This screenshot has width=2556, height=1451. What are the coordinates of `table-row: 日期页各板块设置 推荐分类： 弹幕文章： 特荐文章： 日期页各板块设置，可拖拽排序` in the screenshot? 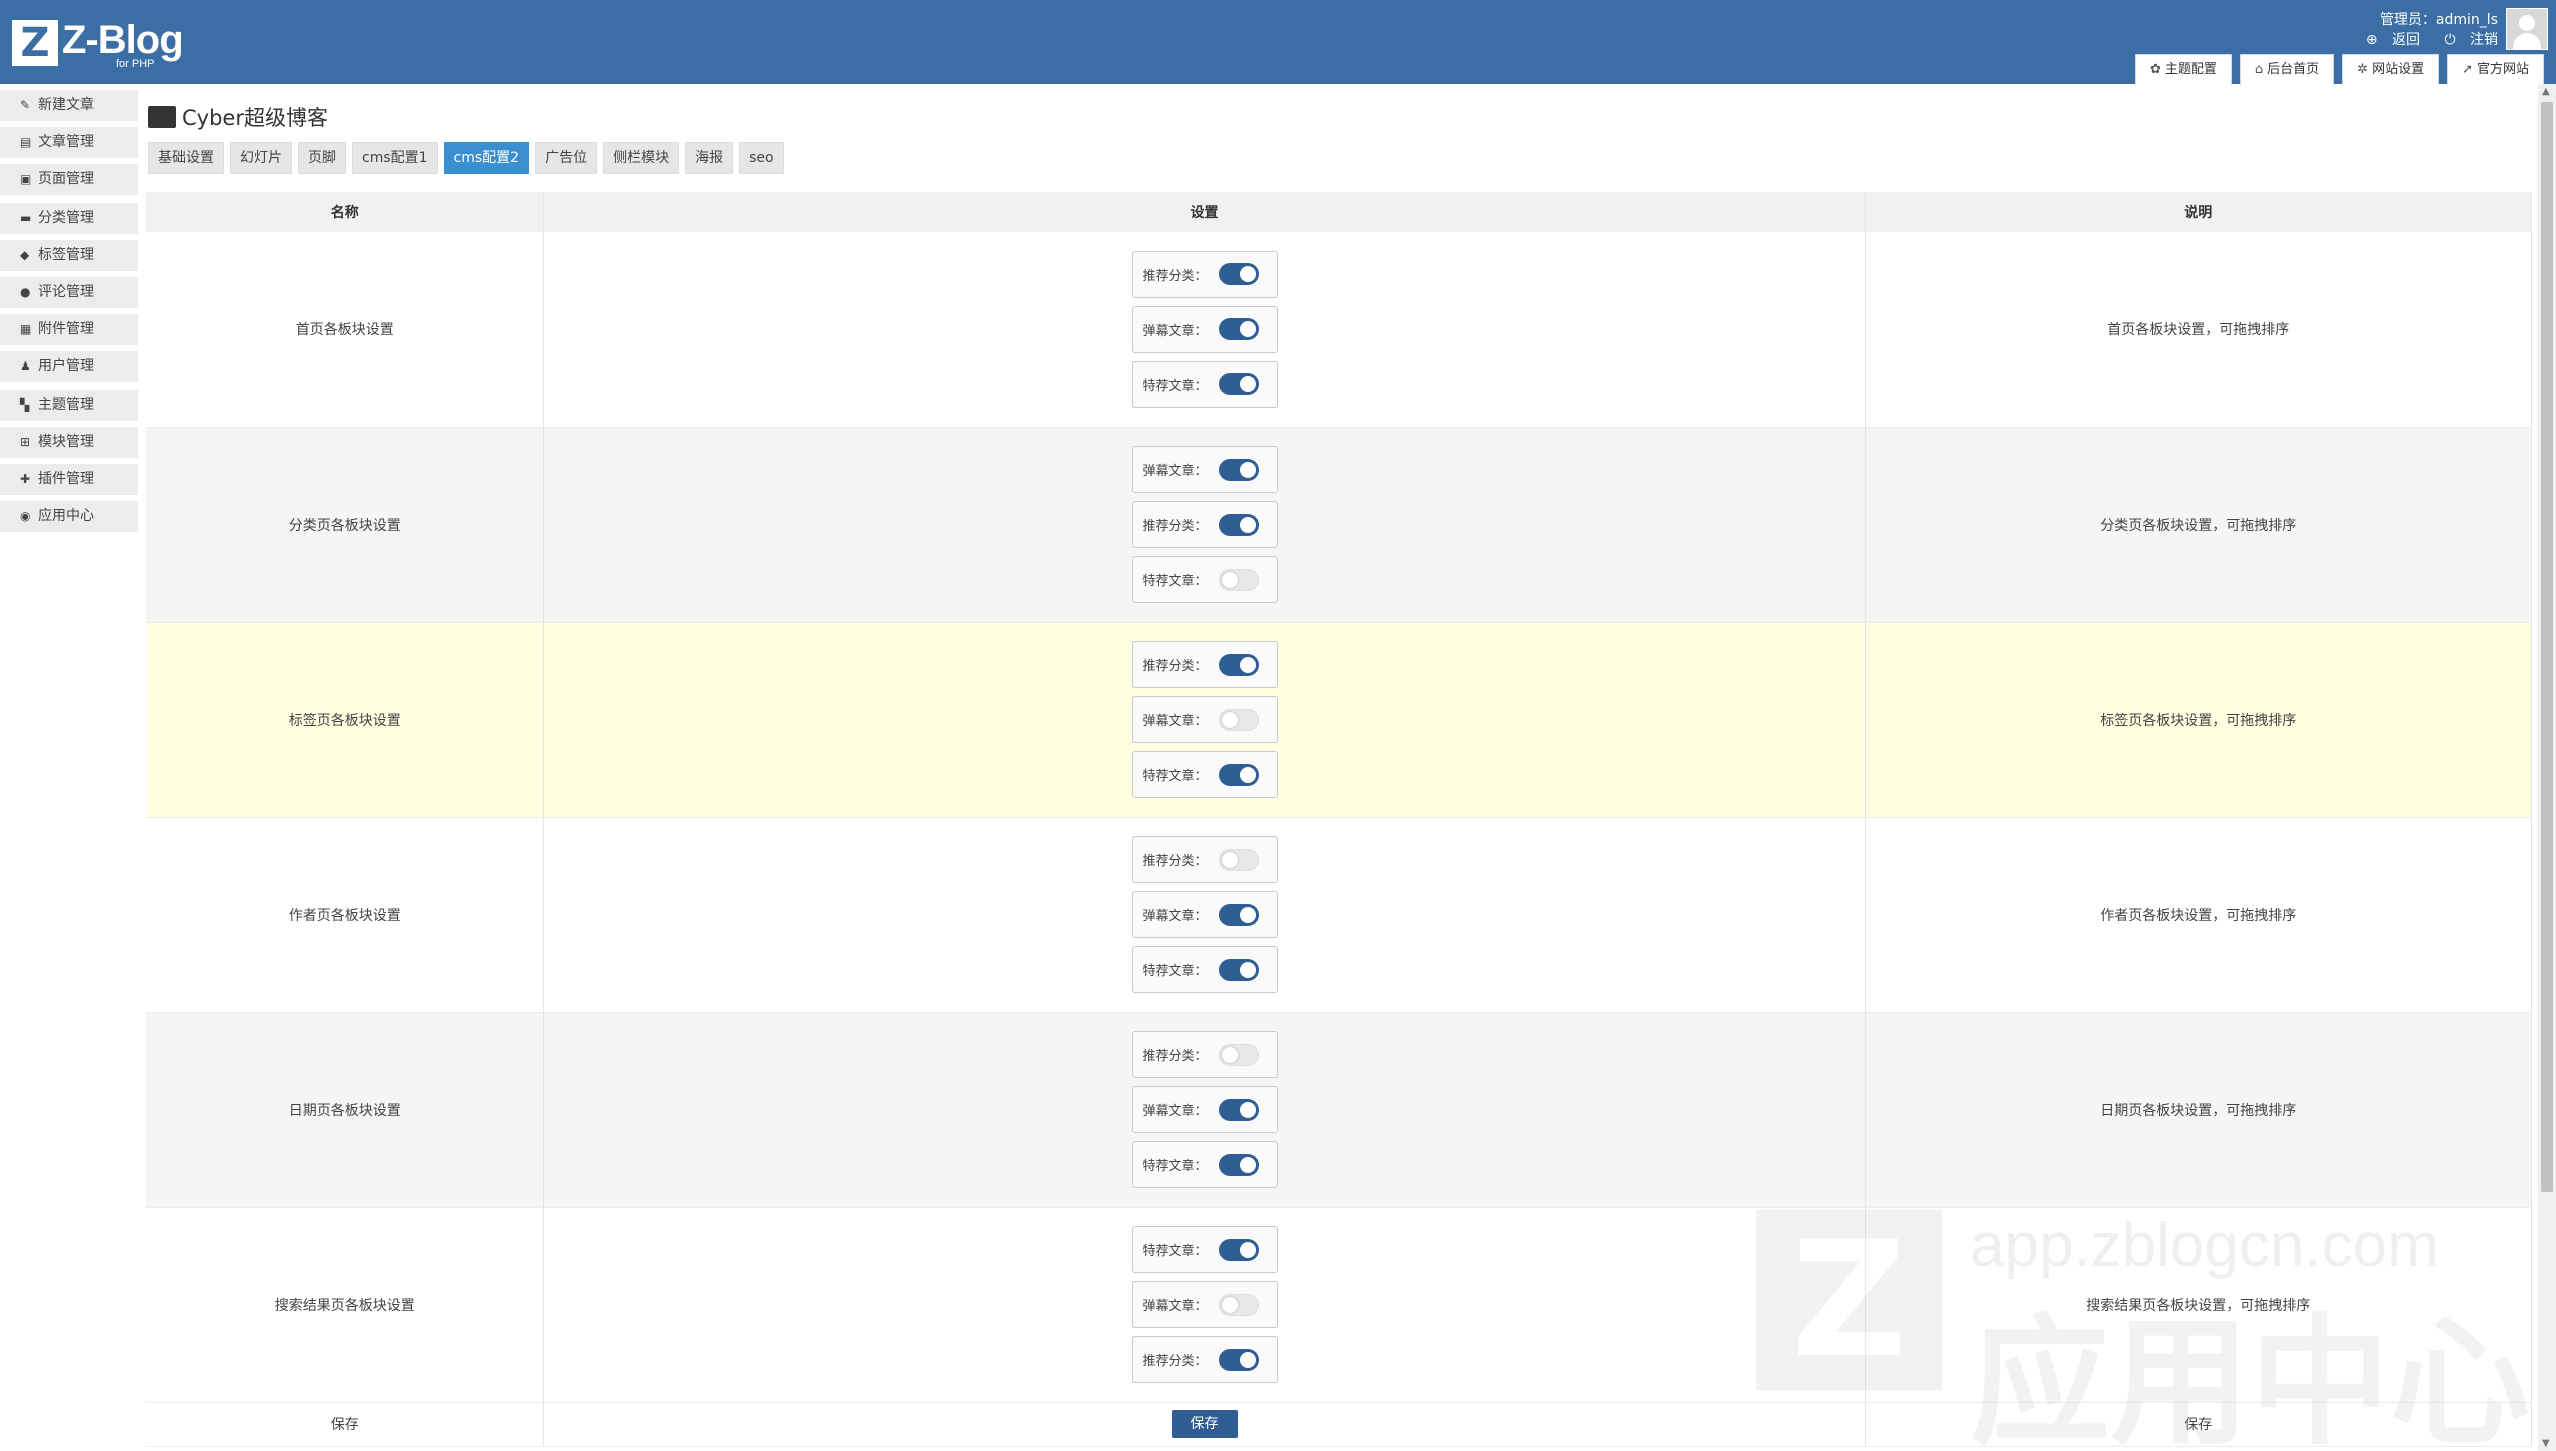 It's located at (1339, 1110).